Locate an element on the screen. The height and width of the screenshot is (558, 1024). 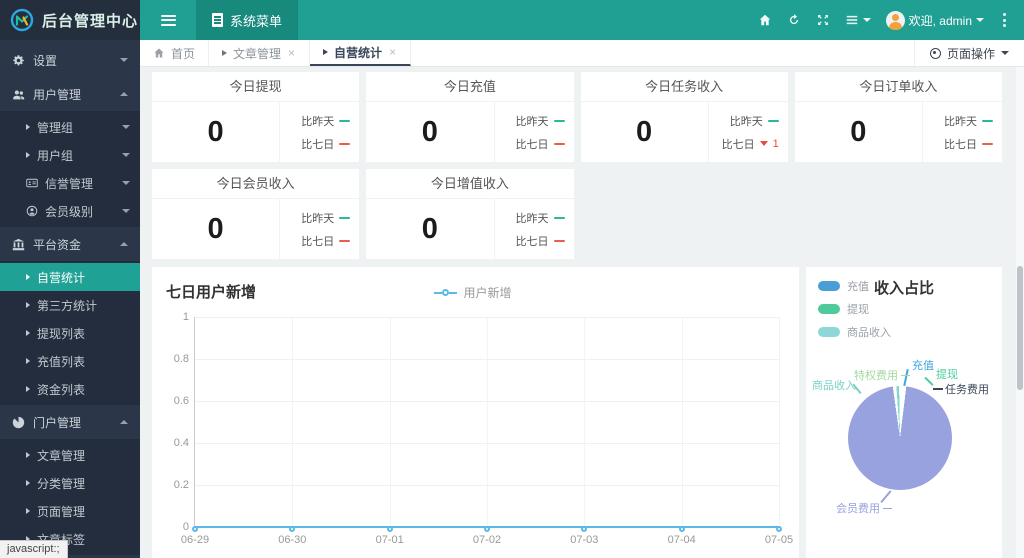
x-axis-tick: 07-03 is located at coordinates (584, 540).